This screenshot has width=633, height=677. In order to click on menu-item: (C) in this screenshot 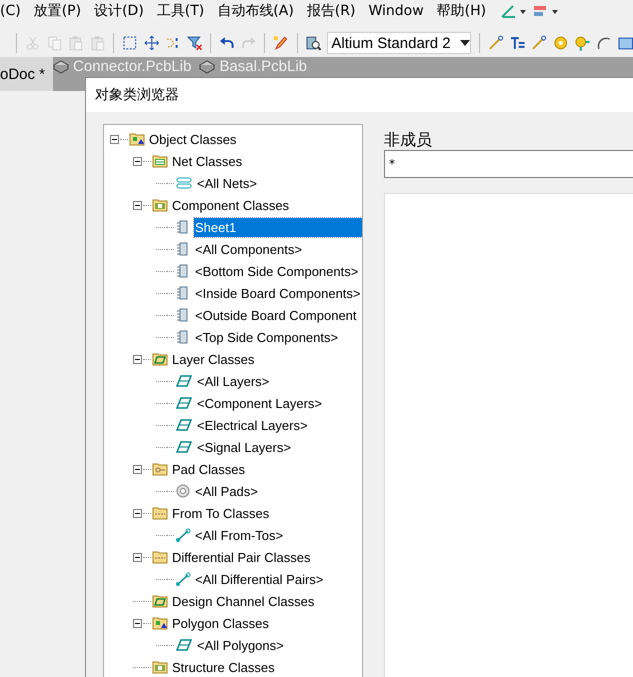, I will do `click(10, 11)`.